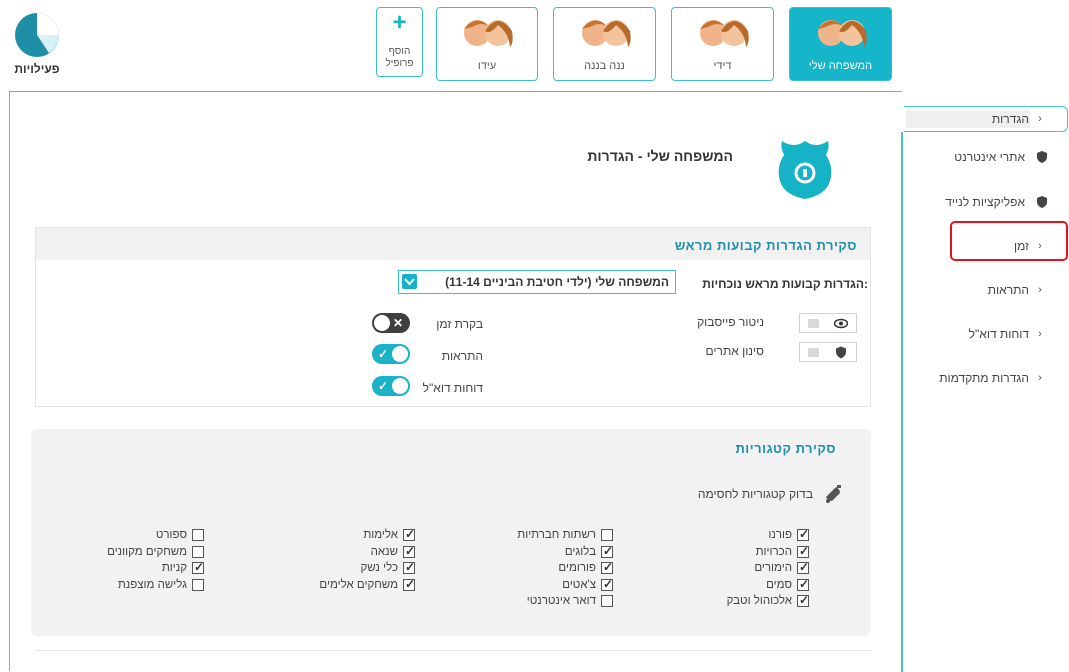 This screenshot has height=672, width=1069. Describe the element at coordinates (989, 157) in the screenshot. I see `sidebar-item-label: אתרי אינטרנט` at that location.